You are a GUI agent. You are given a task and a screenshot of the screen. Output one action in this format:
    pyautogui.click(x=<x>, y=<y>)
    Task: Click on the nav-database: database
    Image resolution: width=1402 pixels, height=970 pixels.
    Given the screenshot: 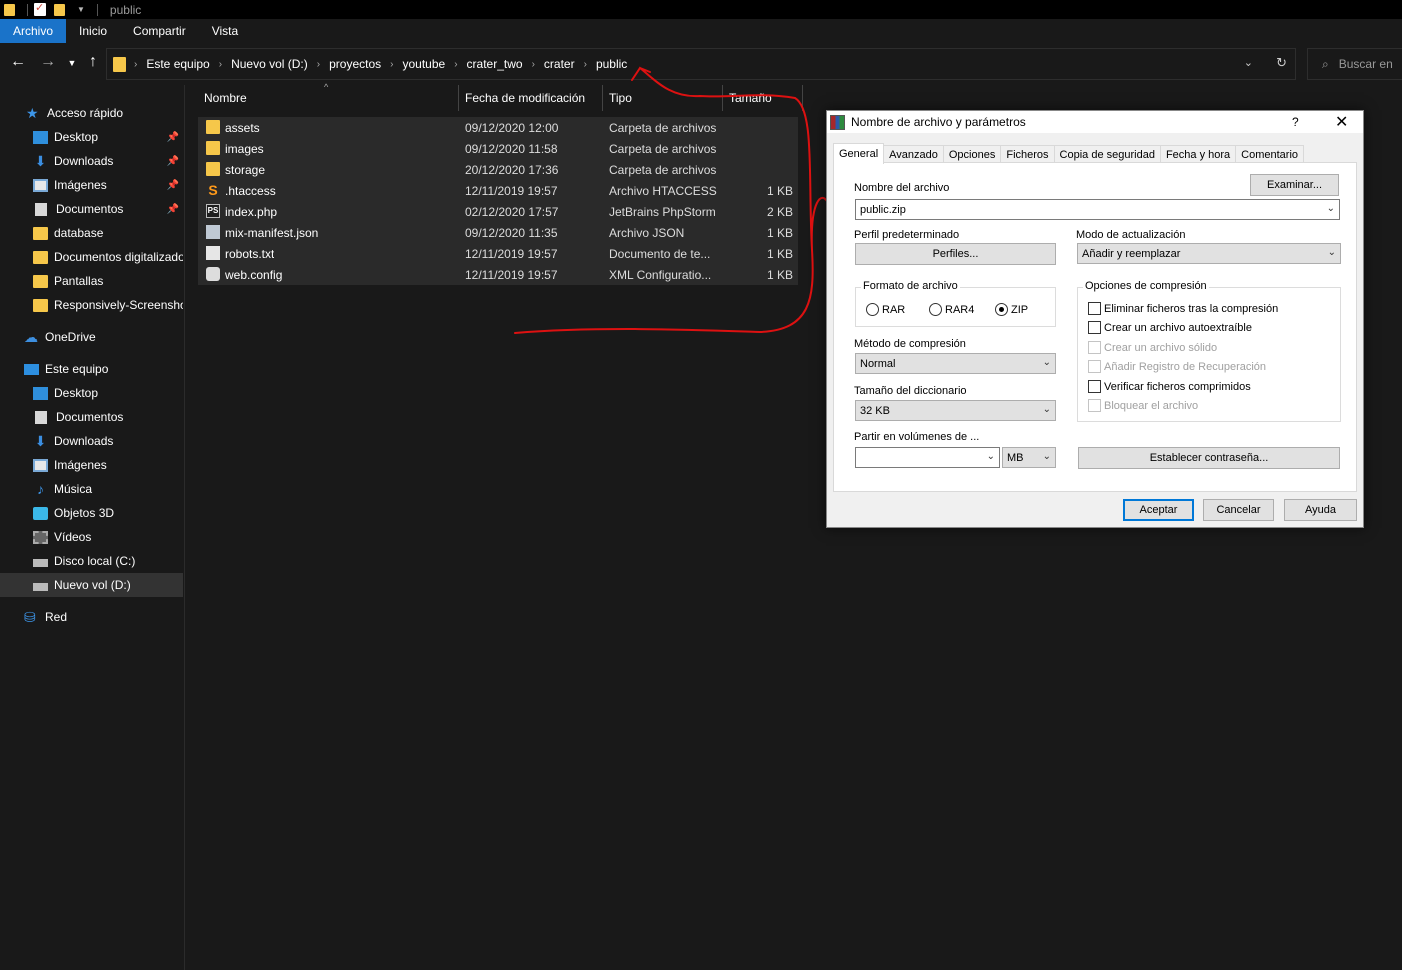 What is the action you would take?
    pyautogui.click(x=91, y=233)
    